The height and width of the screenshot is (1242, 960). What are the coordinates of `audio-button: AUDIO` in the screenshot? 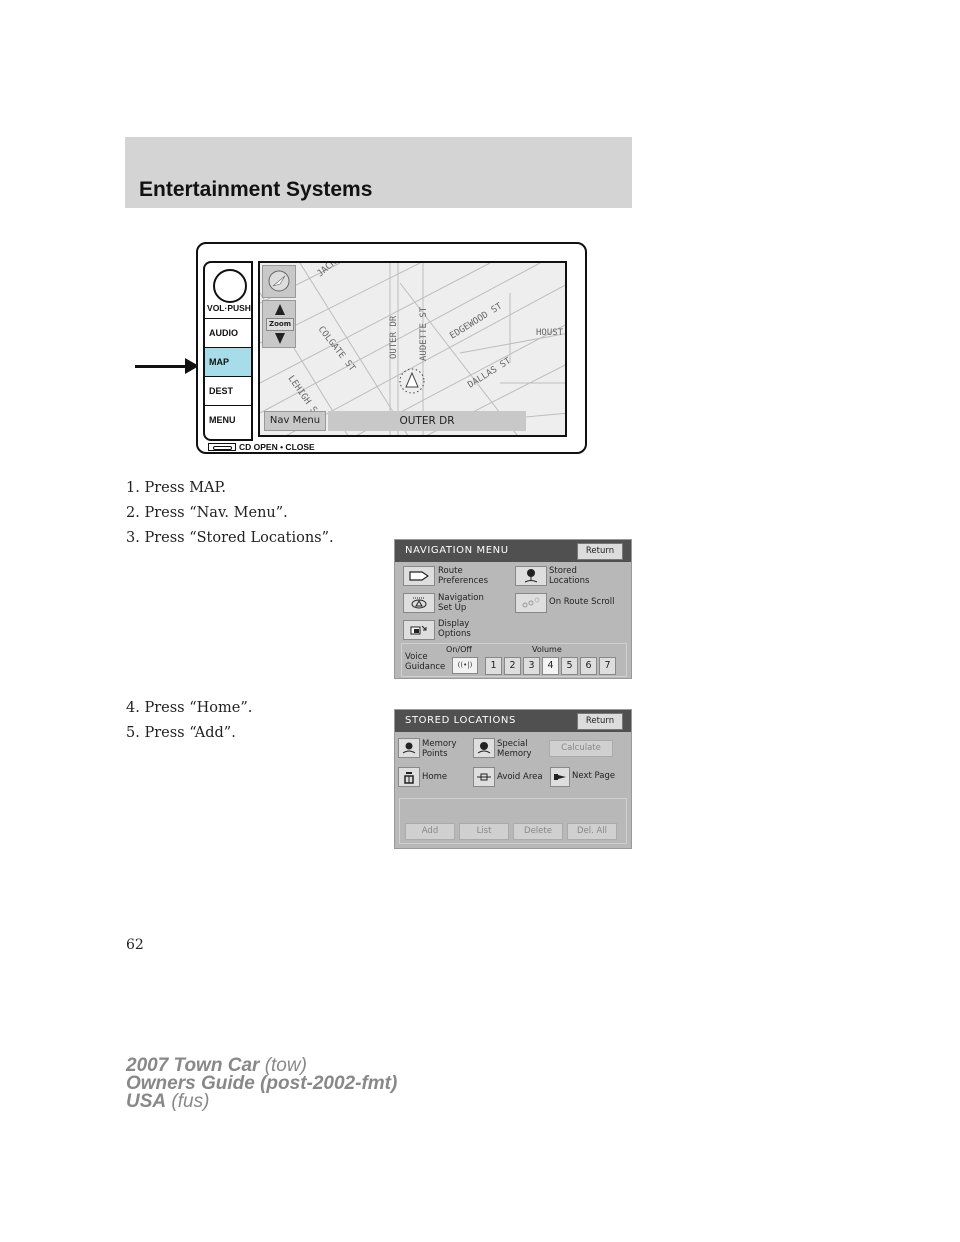 It's located at (228, 332).